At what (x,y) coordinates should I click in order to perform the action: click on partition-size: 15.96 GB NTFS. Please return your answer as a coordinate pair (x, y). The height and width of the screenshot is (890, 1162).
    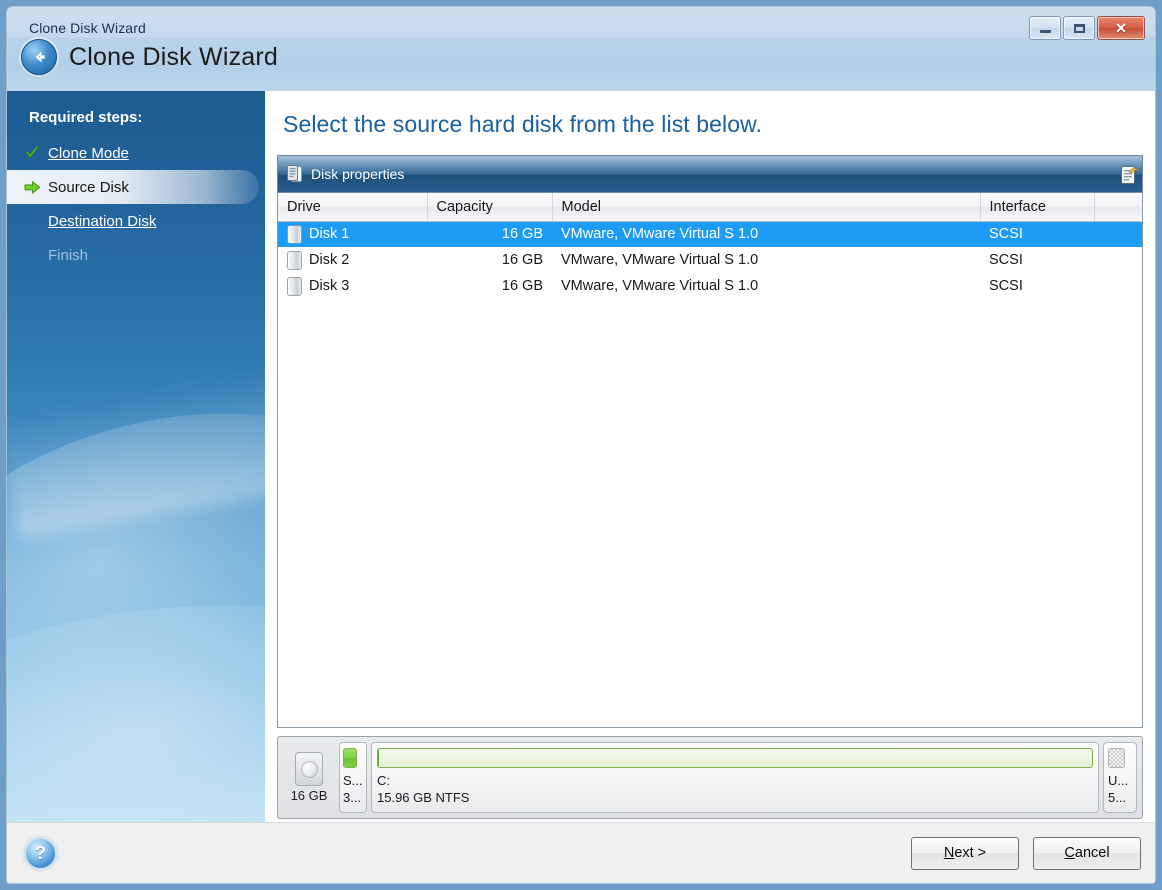
    Looking at the image, I should click on (423, 797).